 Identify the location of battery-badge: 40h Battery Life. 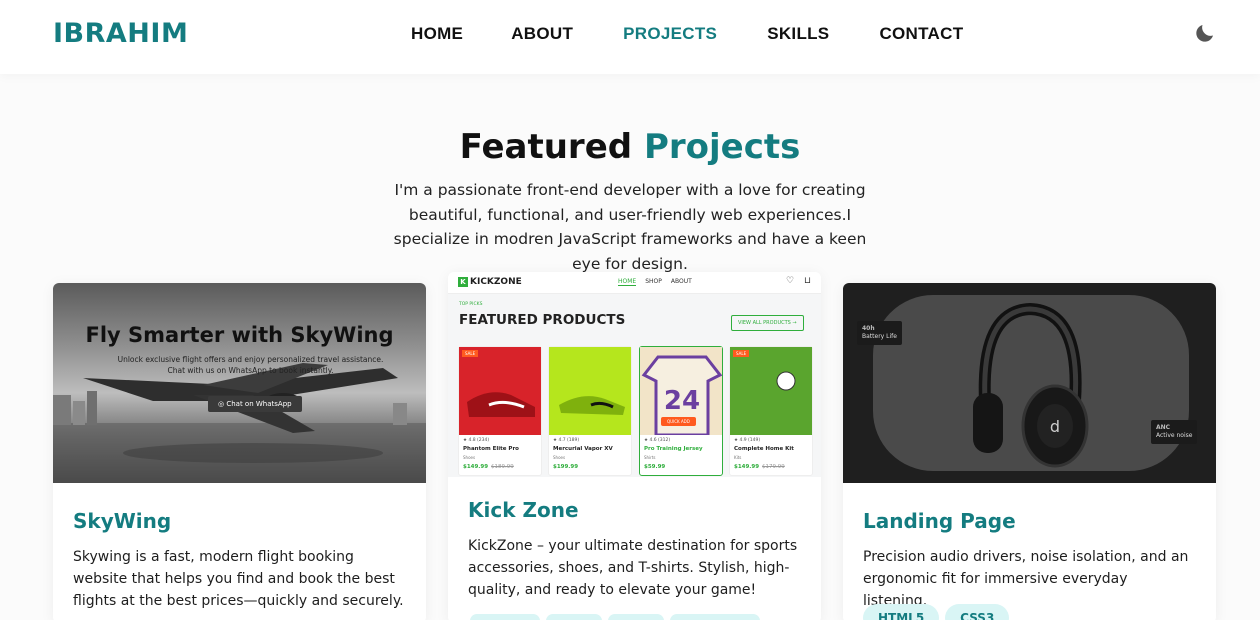
(879, 333).